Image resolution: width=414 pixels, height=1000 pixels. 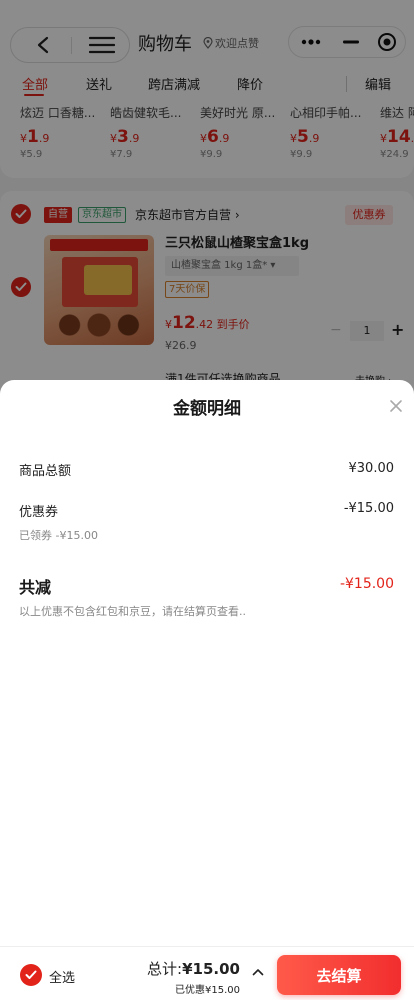 I want to click on select-all-checkbox, so click(x=31, y=975).